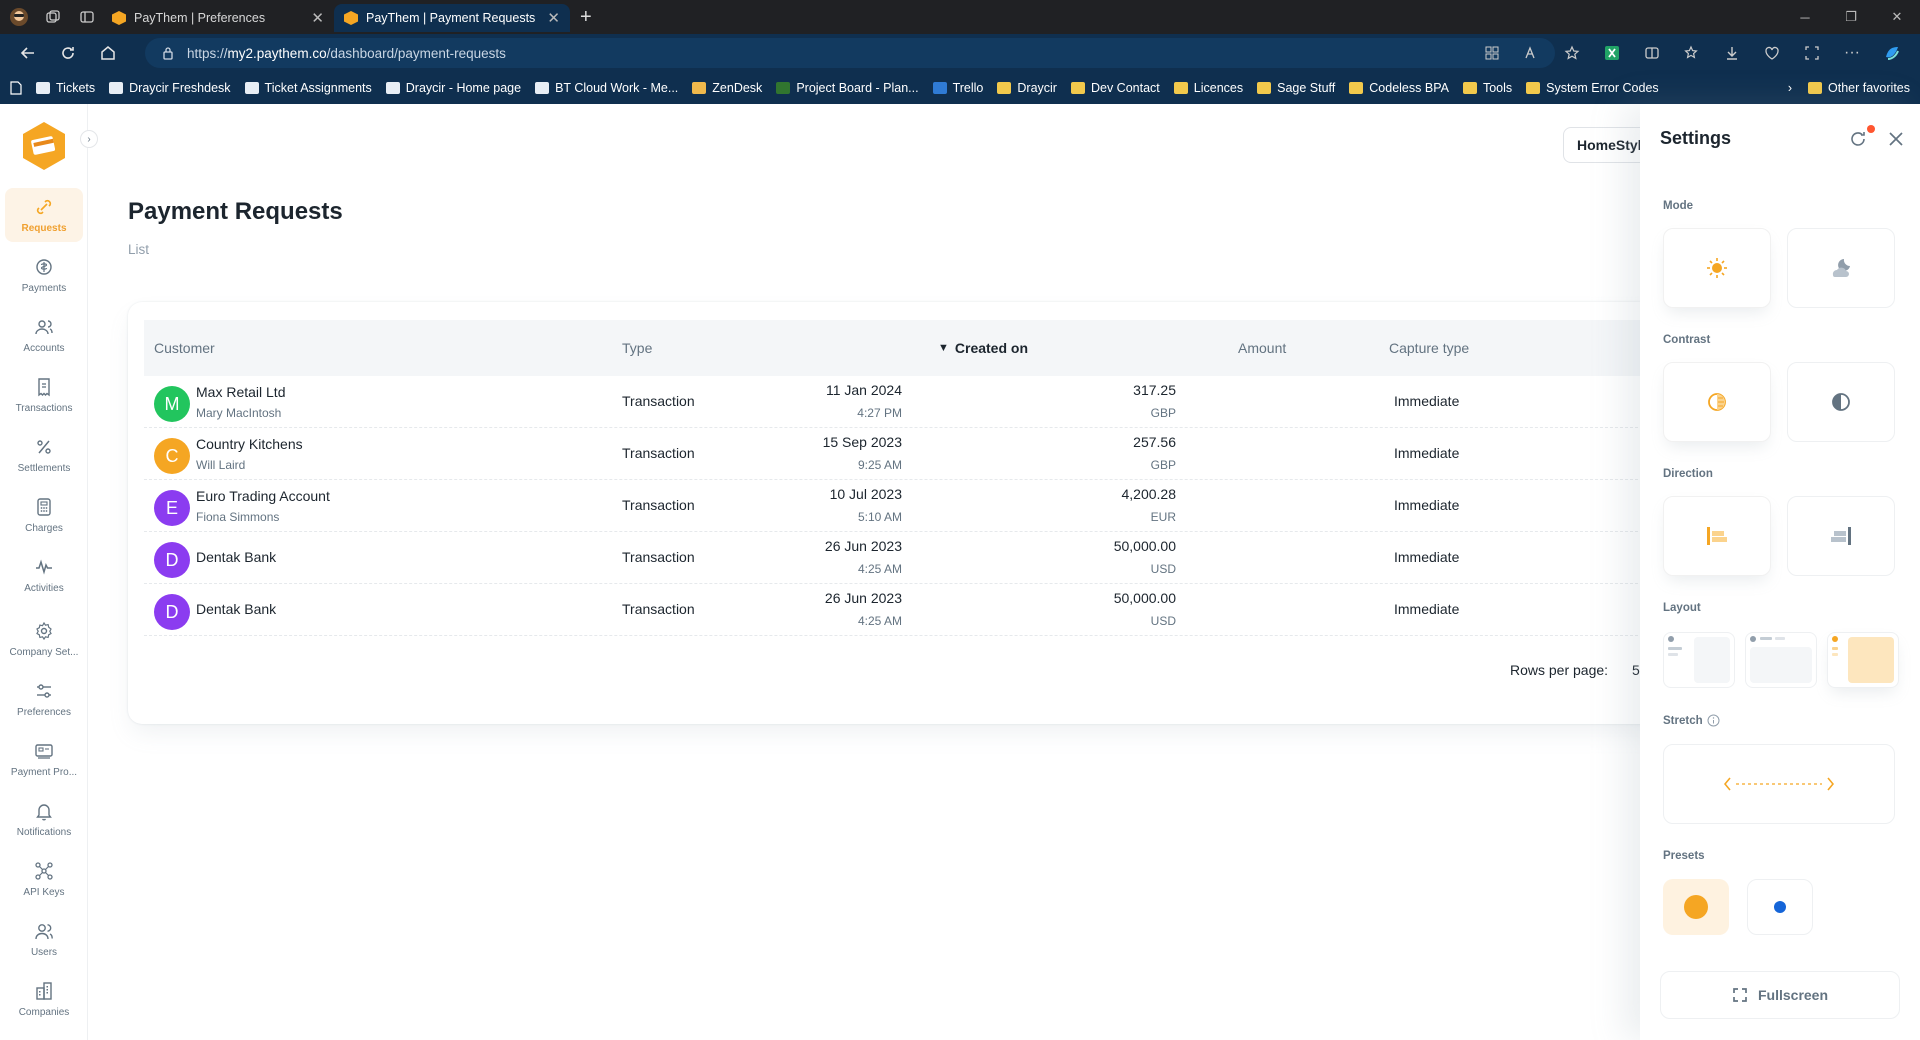 The width and height of the screenshot is (1920, 1040). I want to click on layout-horizontal-option, so click(1781, 660).